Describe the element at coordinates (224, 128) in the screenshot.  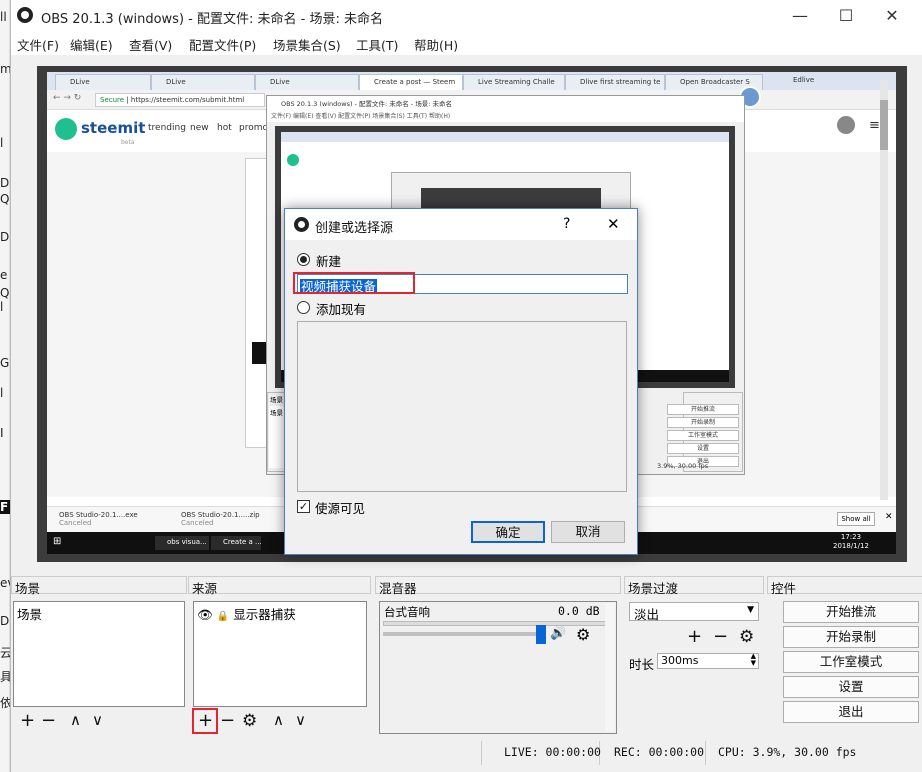
I see `nav-hot: hot` at that location.